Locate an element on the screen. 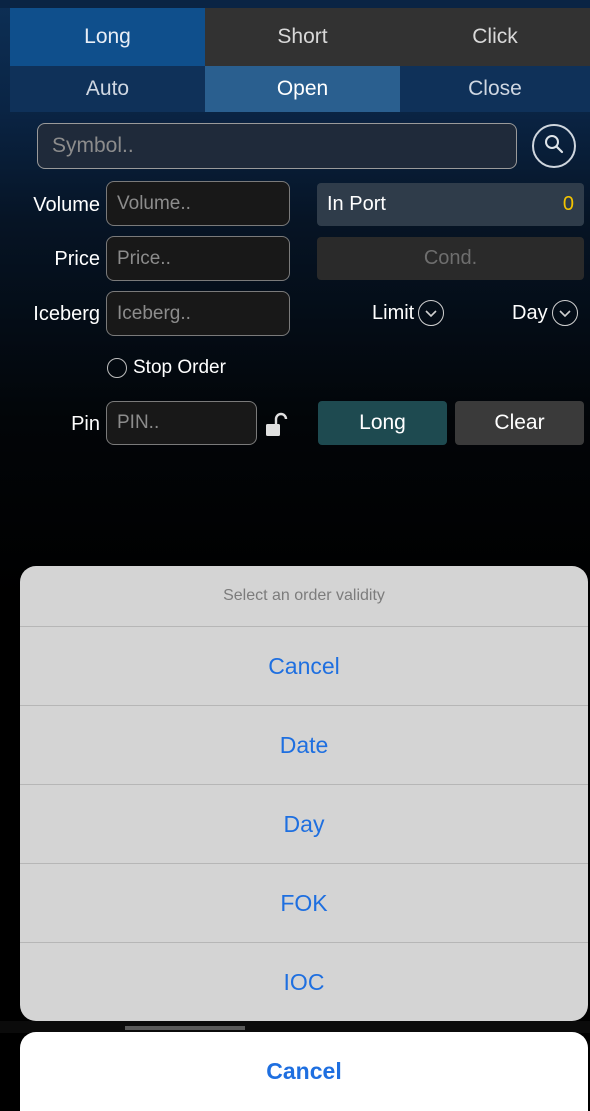  tab-long: Long is located at coordinates (107, 37).